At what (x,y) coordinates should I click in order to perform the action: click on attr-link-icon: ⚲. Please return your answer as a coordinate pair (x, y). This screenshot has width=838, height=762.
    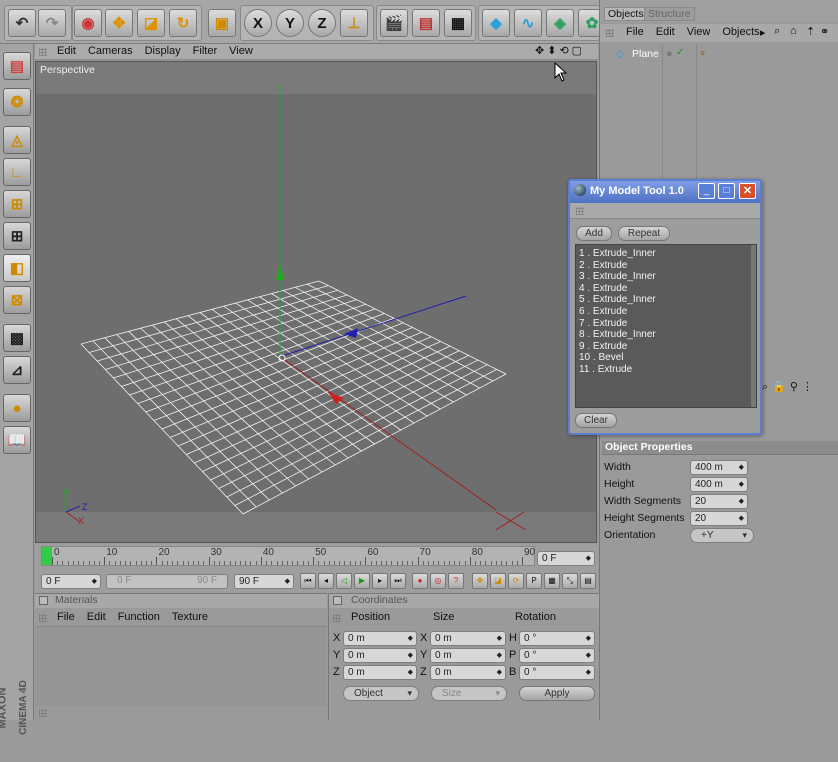
    Looking at the image, I should click on (796, 387).